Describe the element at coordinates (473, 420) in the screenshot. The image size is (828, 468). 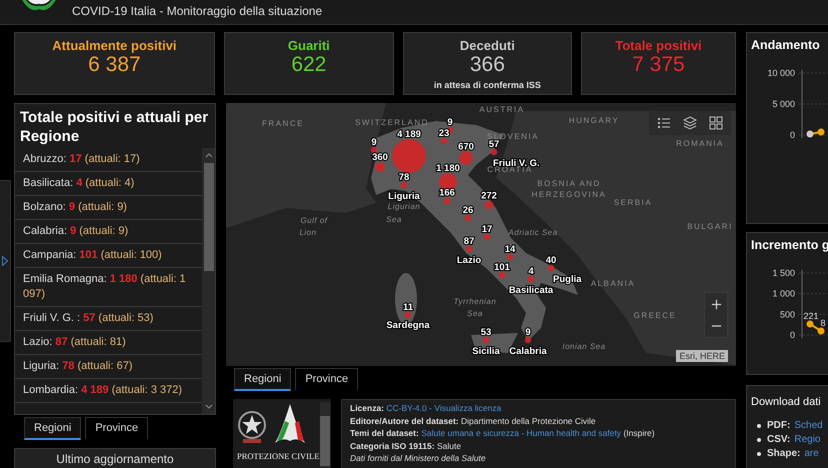
I see `info-line: Editore/Autore del dataset: Dipartimento della Protezione Civile` at that location.